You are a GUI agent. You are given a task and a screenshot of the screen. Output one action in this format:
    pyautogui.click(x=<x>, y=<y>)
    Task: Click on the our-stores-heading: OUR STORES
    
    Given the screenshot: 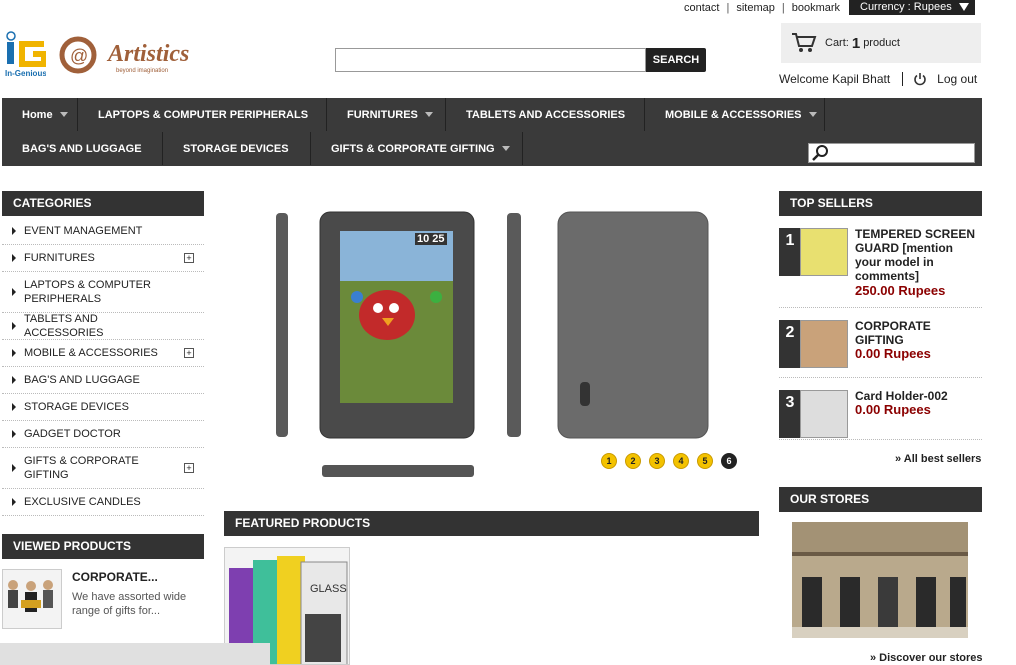 What is the action you would take?
    pyautogui.click(x=880, y=499)
    